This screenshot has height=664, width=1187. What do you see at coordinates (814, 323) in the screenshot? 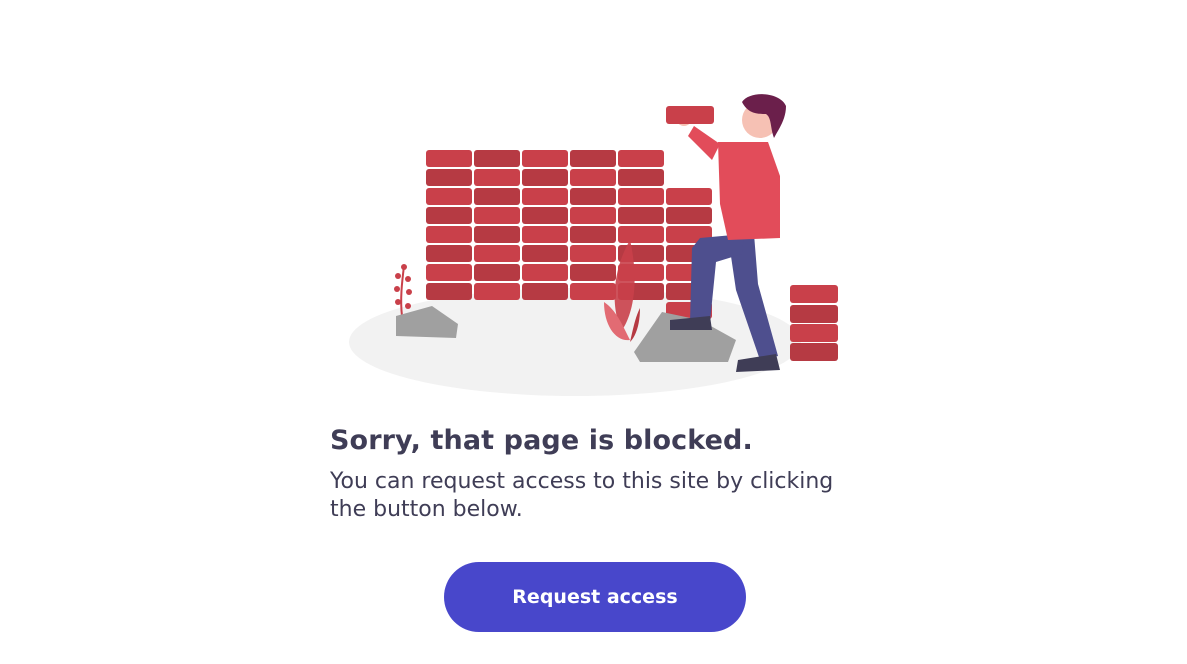
I see `brick-stack` at bounding box center [814, 323].